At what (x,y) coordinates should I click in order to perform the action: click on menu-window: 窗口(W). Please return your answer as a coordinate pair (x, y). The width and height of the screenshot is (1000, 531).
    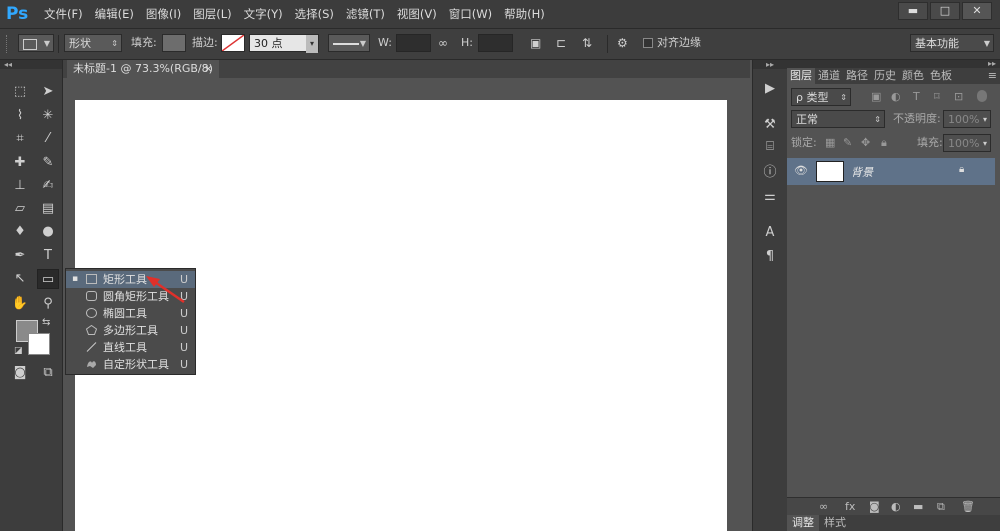
    Looking at the image, I should click on (470, 14).